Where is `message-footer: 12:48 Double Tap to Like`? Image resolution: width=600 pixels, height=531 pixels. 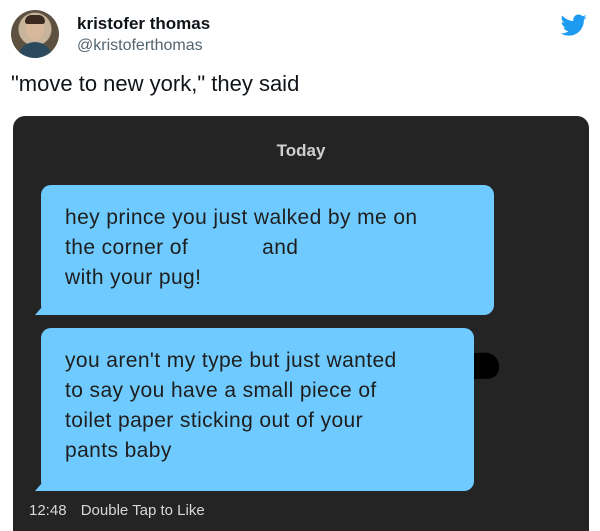 message-footer: 12:48 Double Tap to Like is located at coordinates (117, 510).